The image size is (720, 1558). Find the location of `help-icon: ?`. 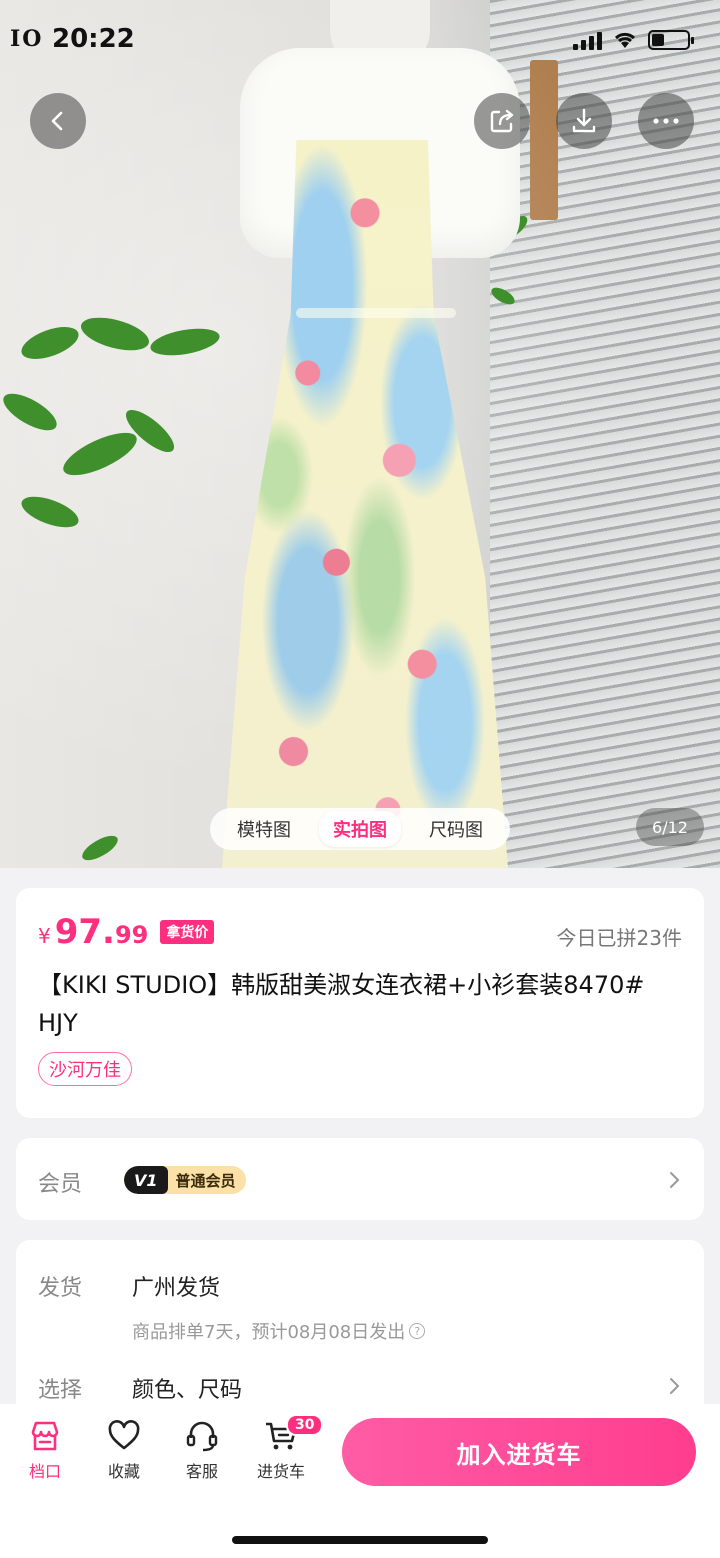

help-icon: ? is located at coordinates (417, 1331).